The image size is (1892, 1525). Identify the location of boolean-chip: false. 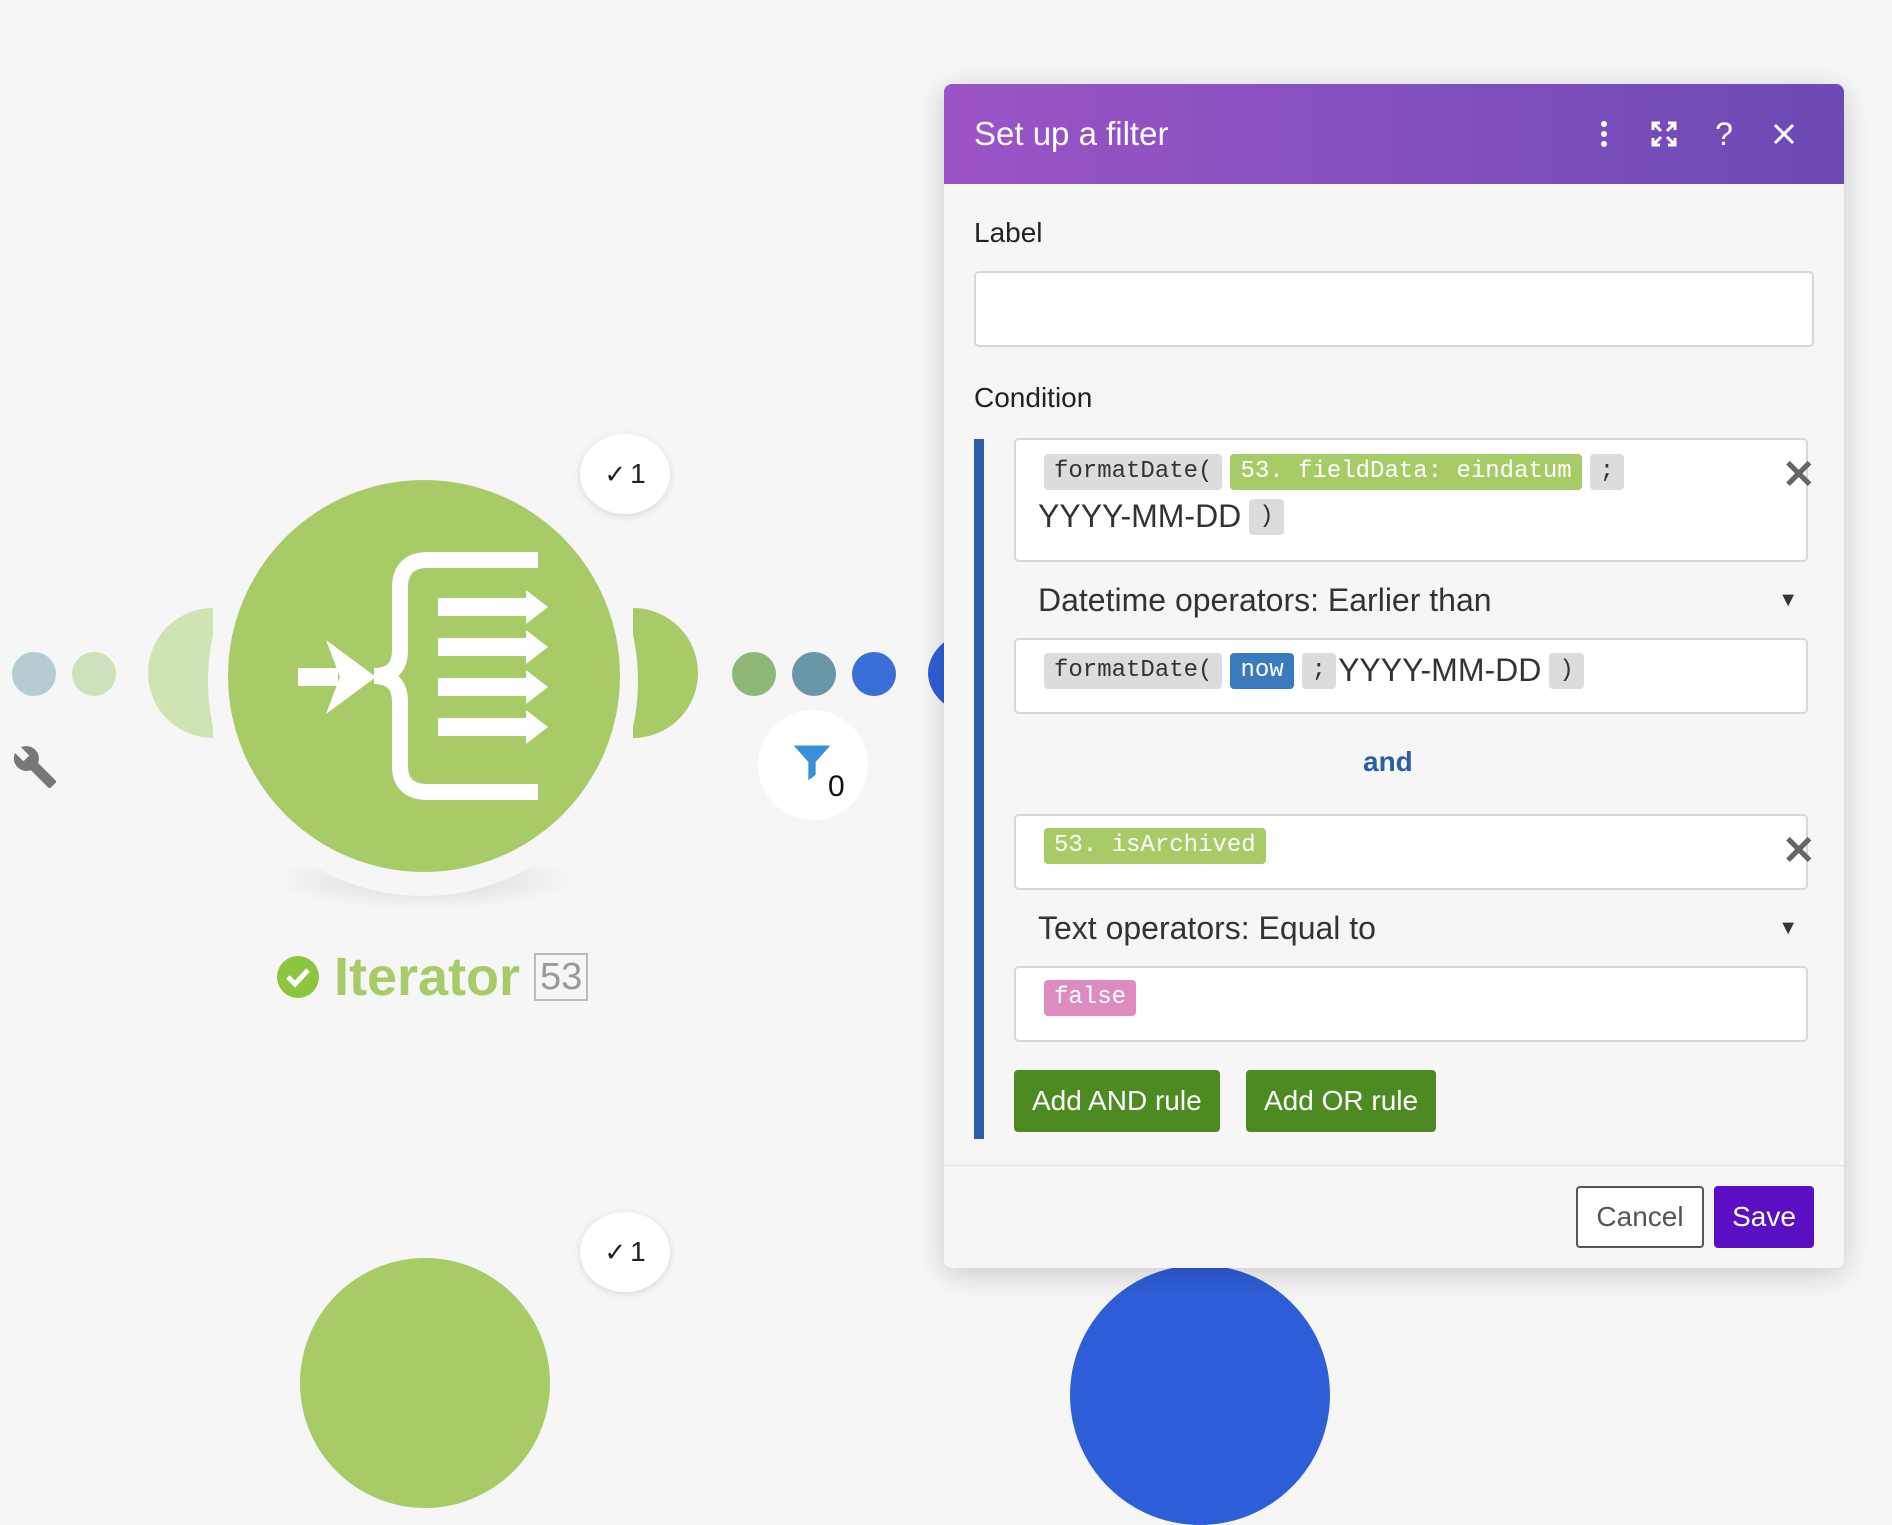
(1090, 998).